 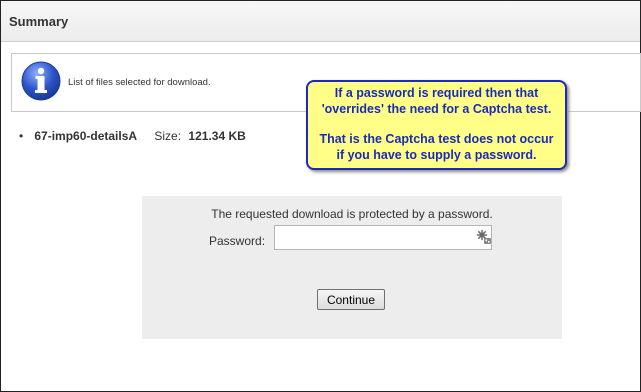 I want to click on file-list-item: • 67-imp60-detailsA Size: 121.34 KB, so click(x=132, y=137).